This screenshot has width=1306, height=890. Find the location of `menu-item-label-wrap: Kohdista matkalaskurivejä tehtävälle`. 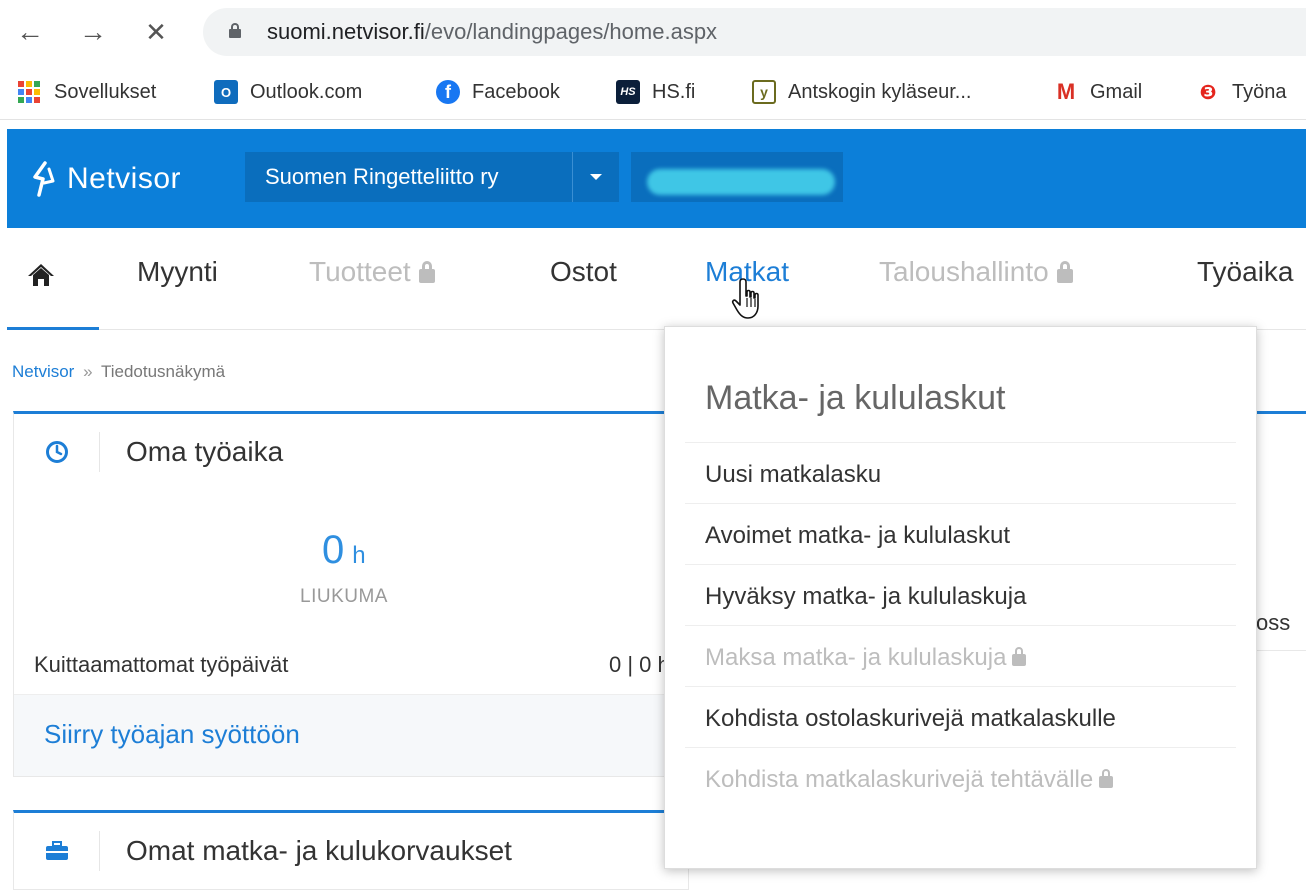

menu-item-label-wrap: Kohdista matkalaskurivejä tehtävälle is located at coordinates (909, 780).